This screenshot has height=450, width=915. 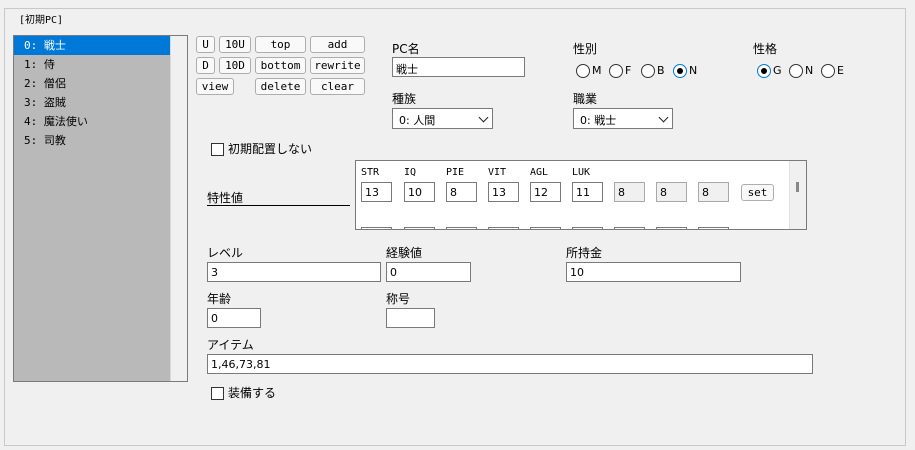 I want to click on alignment-radio-g-label: G, so click(x=777, y=70).